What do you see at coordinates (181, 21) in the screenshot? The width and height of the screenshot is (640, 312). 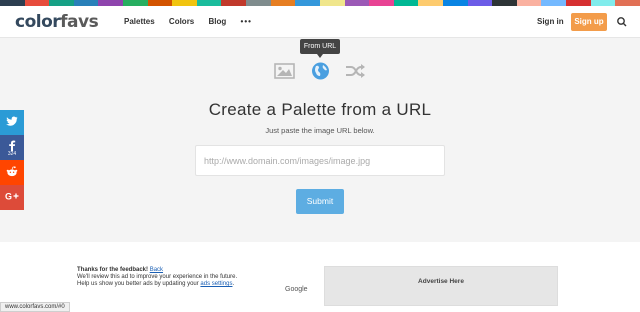 I see `nav-colors: Colors` at bounding box center [181, 21].